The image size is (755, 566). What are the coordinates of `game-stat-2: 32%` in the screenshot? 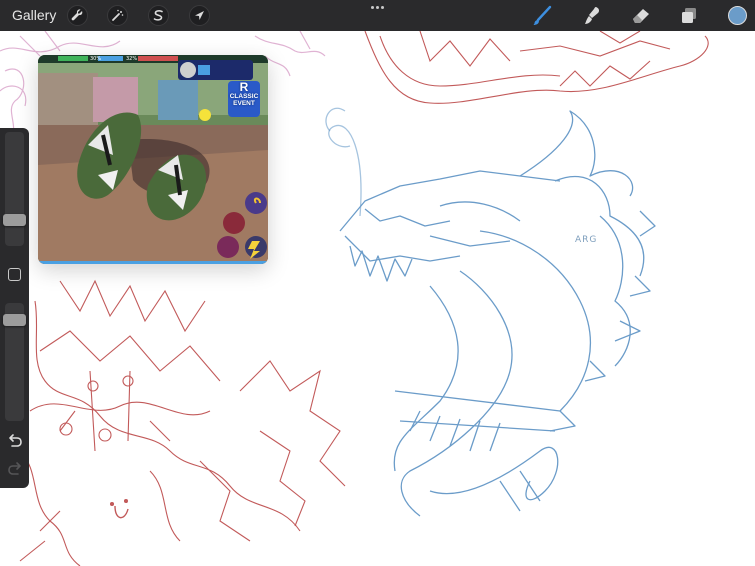 It's located at (132, 59).